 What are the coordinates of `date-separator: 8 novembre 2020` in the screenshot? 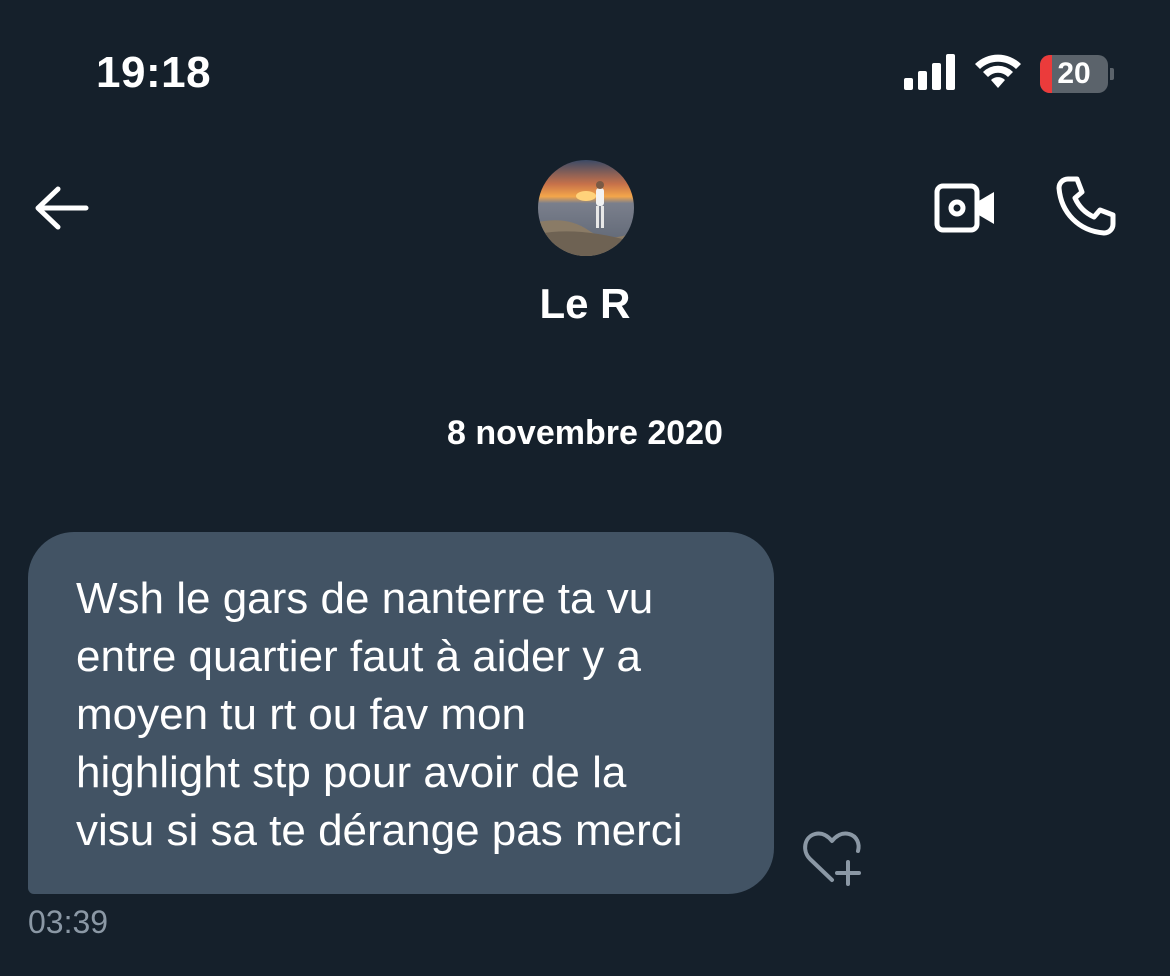 It's located at (585, 433).